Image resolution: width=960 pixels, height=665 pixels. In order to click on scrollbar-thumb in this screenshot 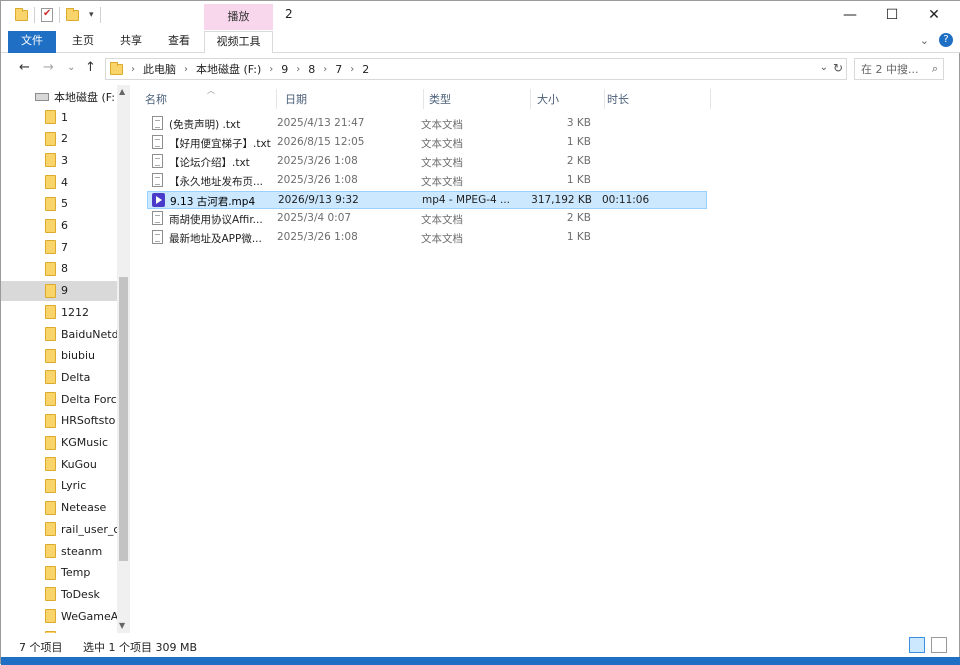, I will do `click(123, 419)`.